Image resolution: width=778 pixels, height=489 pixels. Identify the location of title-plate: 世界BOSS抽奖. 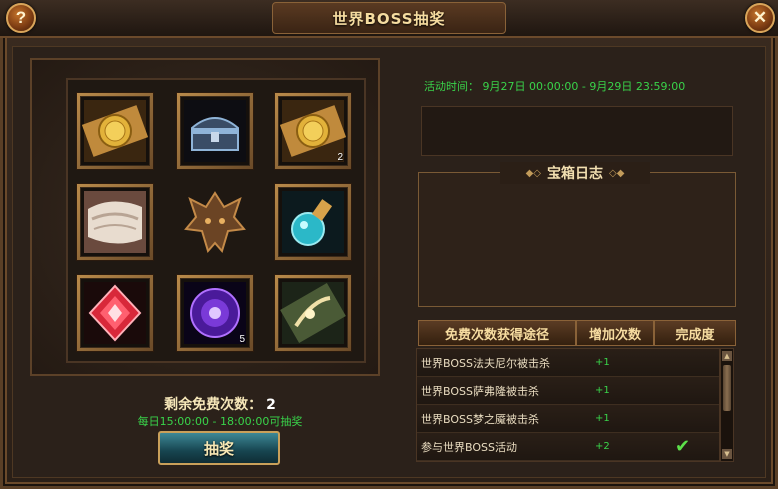
(389, 18).